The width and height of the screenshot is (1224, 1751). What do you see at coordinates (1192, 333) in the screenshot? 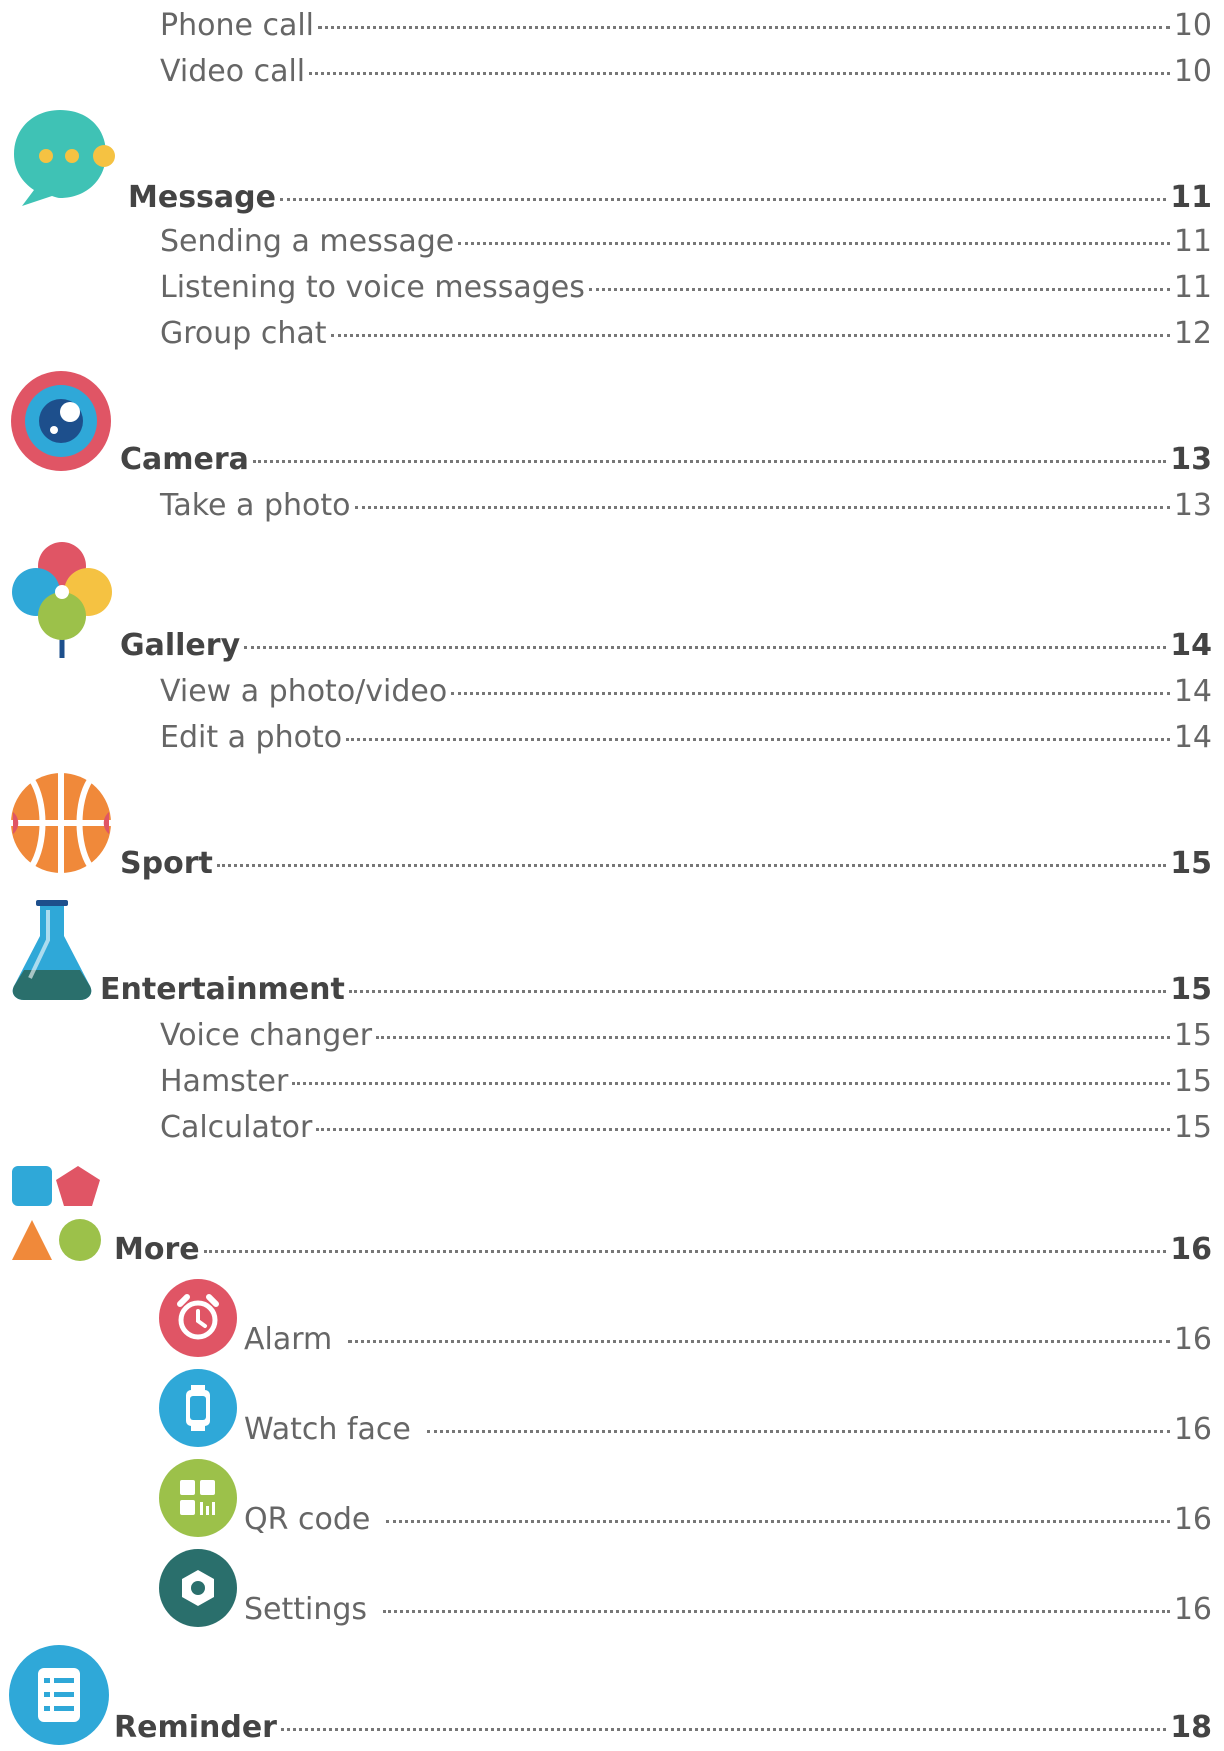
I see `toc-page: 12` at bounding box center [1192, 333].